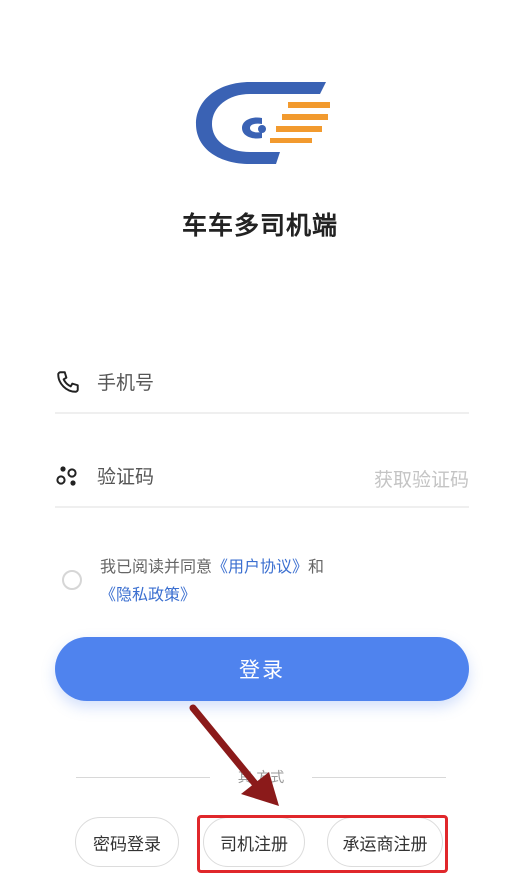 Image resolution: width=520 pixels, height=891 pixels. I want to click on password-login-button: 密码登录, so click(127, 842).